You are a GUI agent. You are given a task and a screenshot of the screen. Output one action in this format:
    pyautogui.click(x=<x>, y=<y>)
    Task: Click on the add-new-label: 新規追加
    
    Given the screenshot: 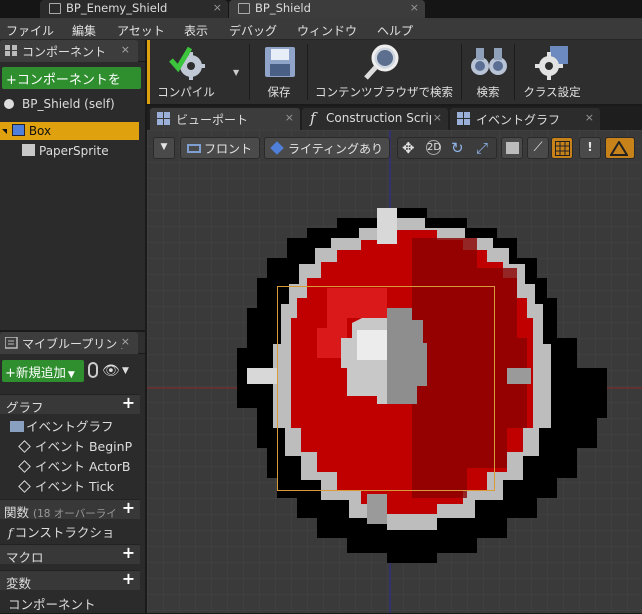 What is the action you would take?
    pyautogui.click(x=40, y=372)
    